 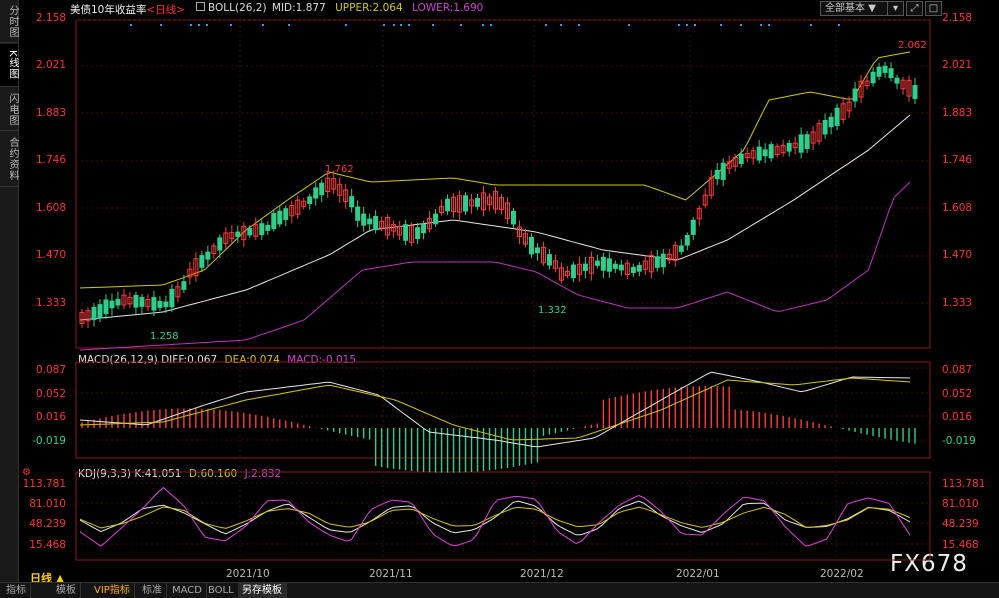 What do you see at coordinates (503, 410) in the screenshot?
I see `panel-frame` at bounding box center [503, 410].